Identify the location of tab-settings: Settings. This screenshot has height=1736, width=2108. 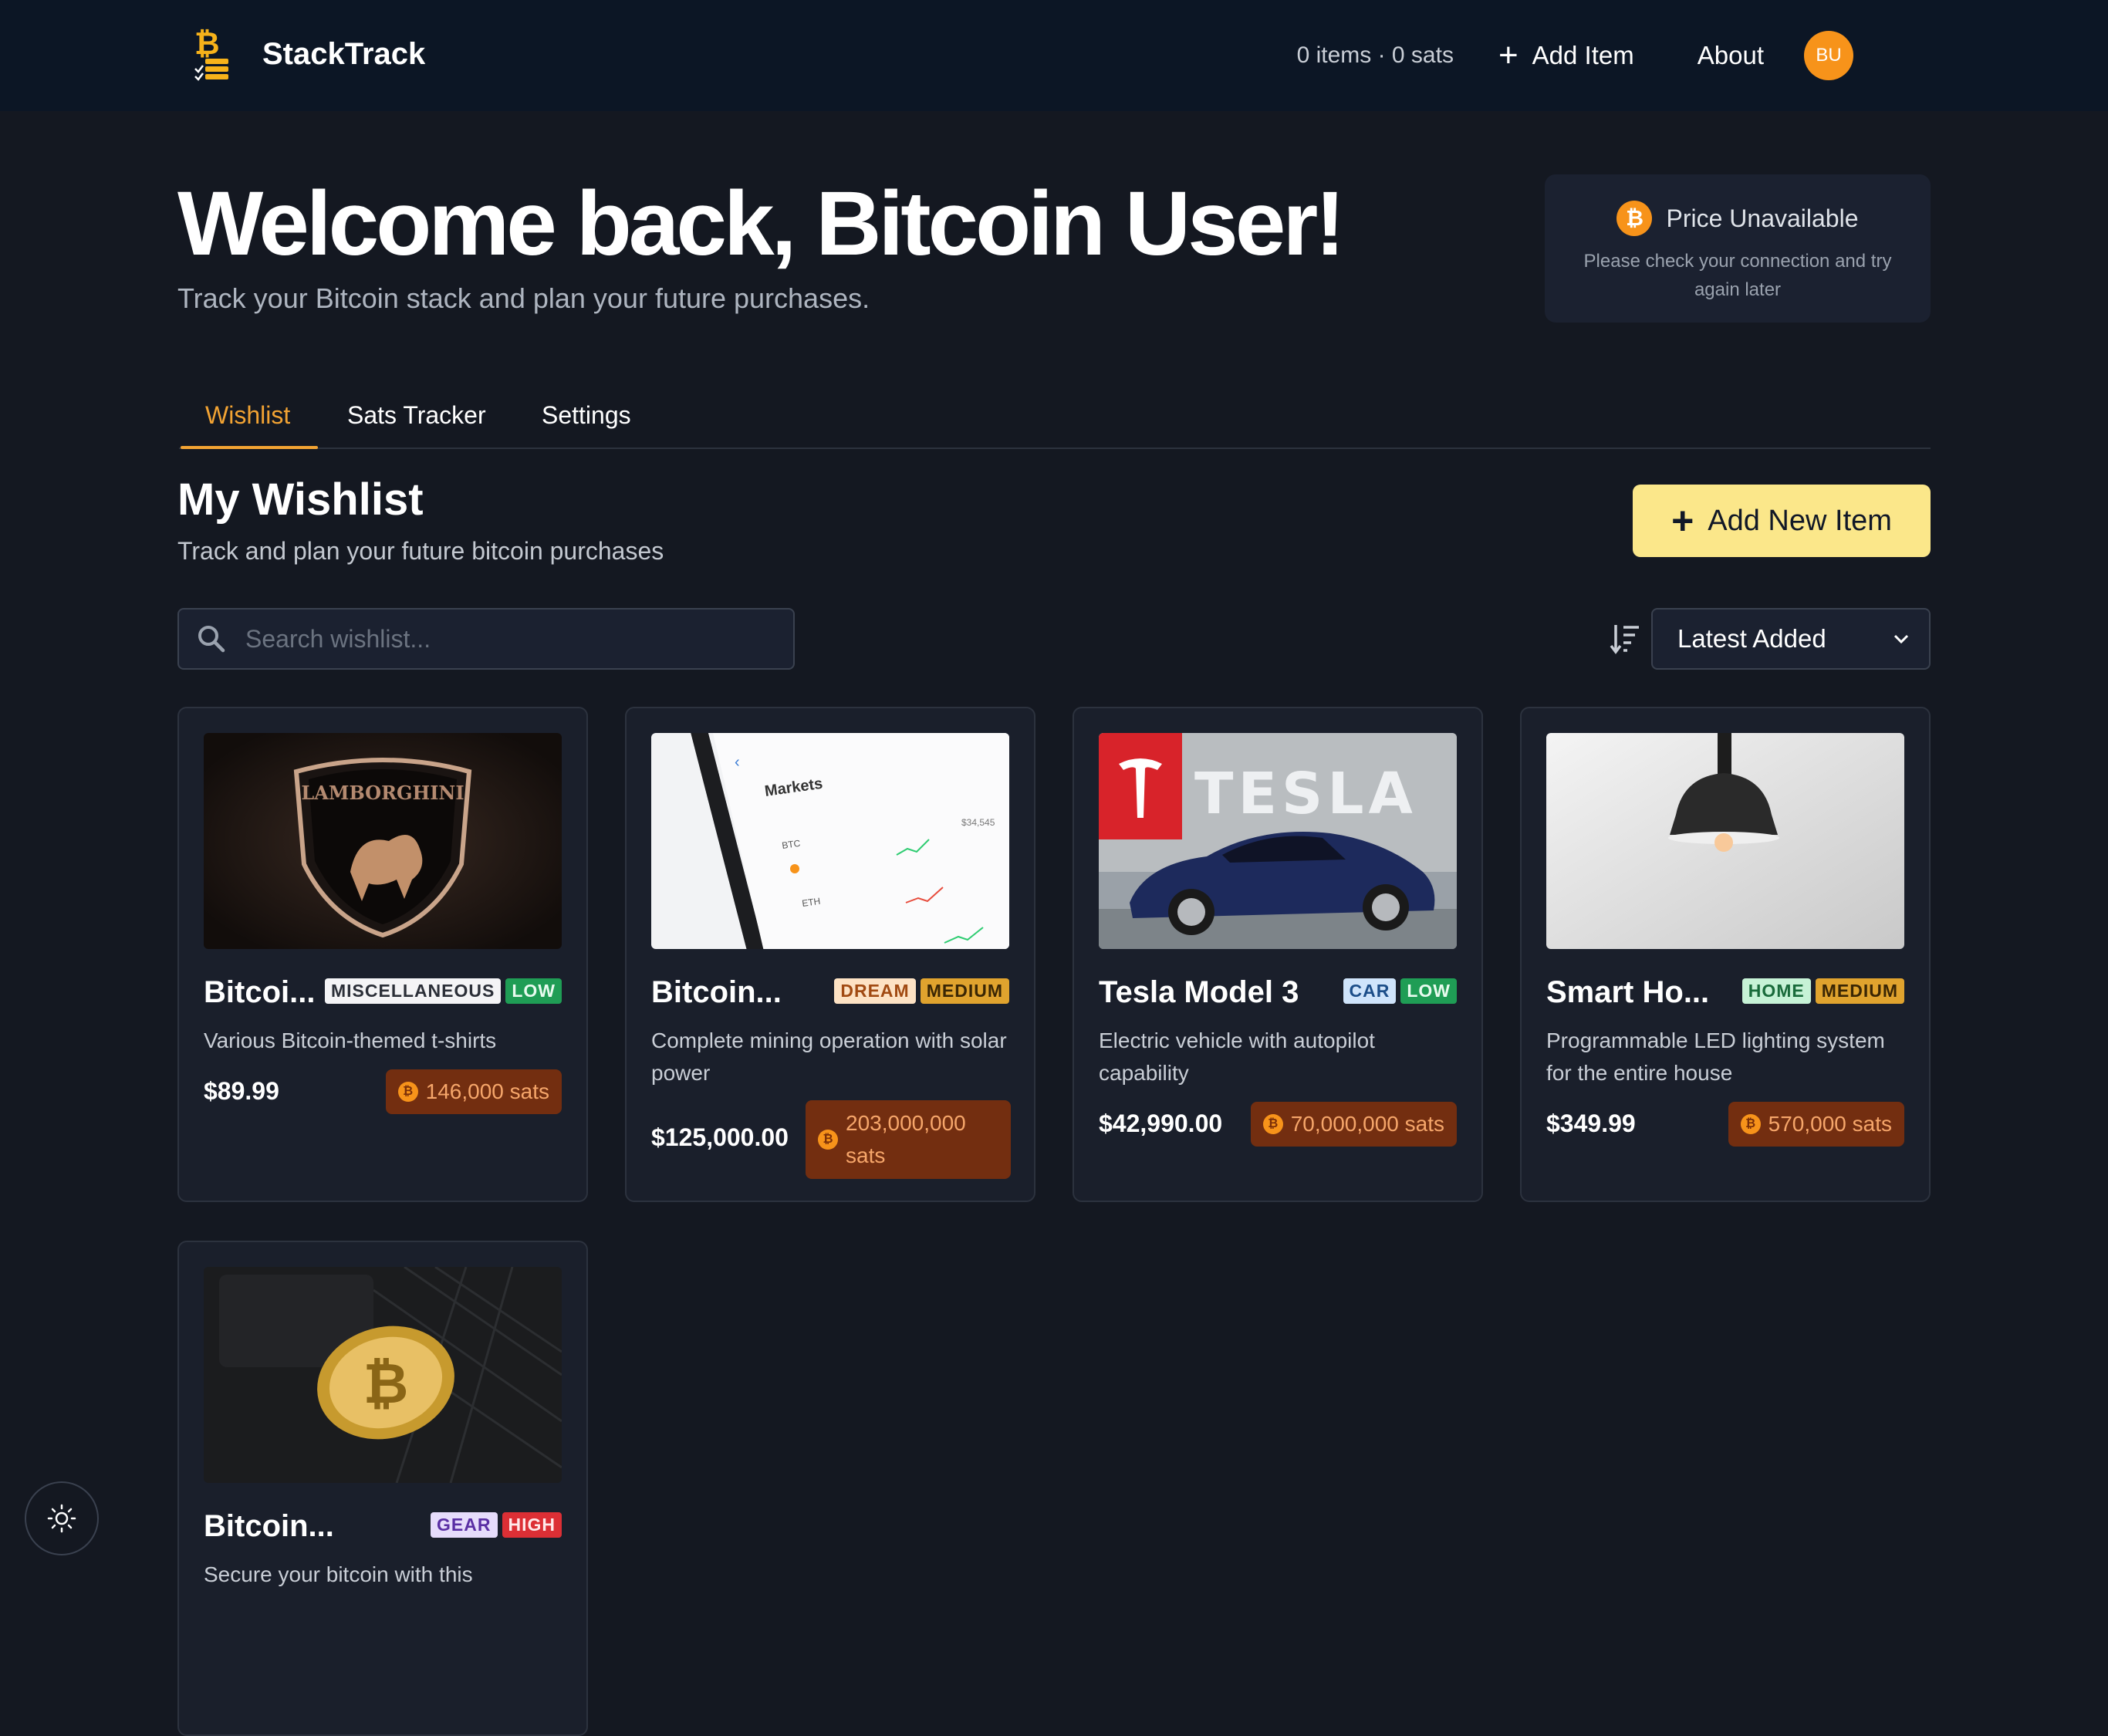
(586, 415).